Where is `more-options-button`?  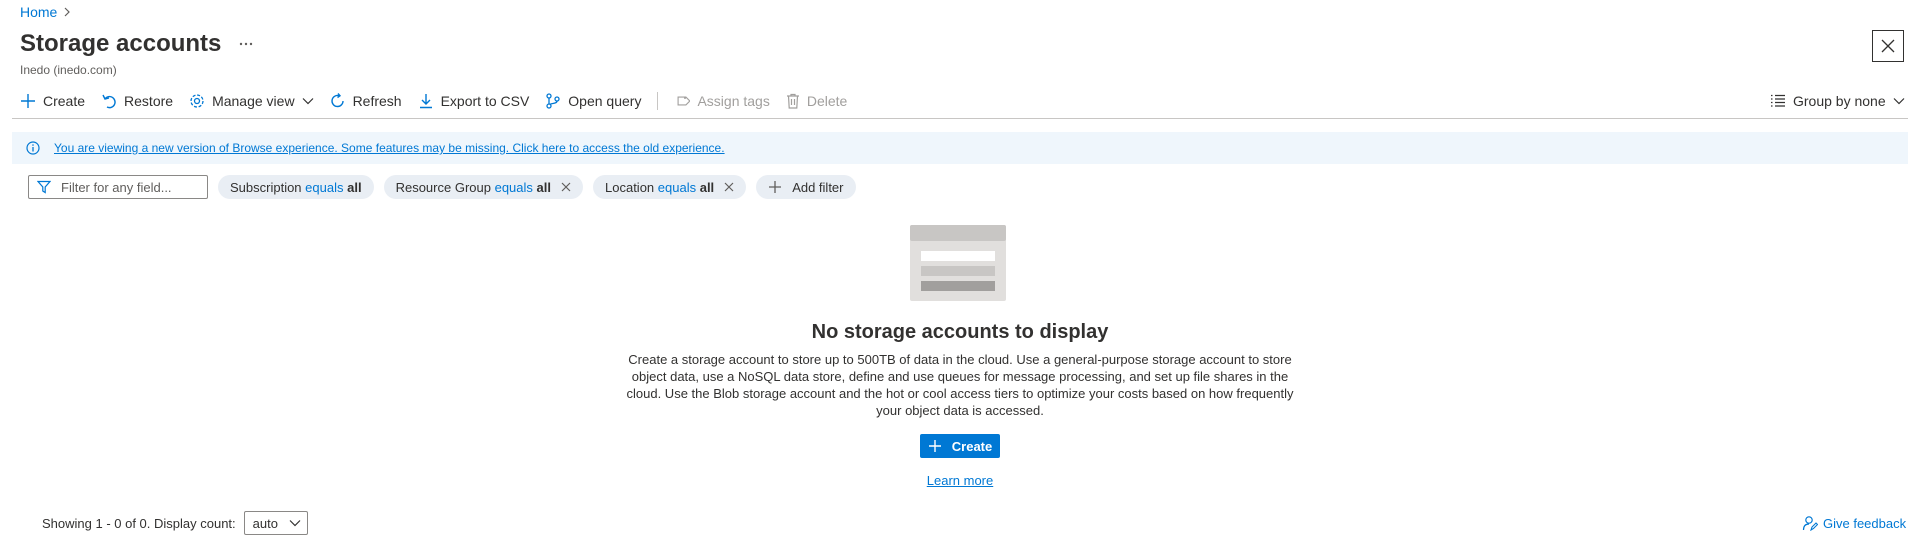 more-options-button is located at coordinates (246, 44).